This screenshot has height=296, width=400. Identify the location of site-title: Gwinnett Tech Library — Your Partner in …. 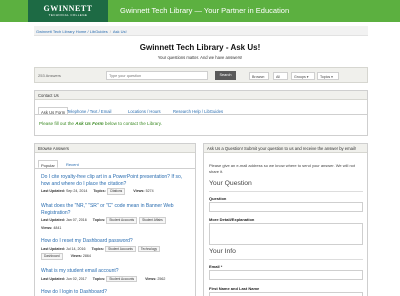
(205, 10).